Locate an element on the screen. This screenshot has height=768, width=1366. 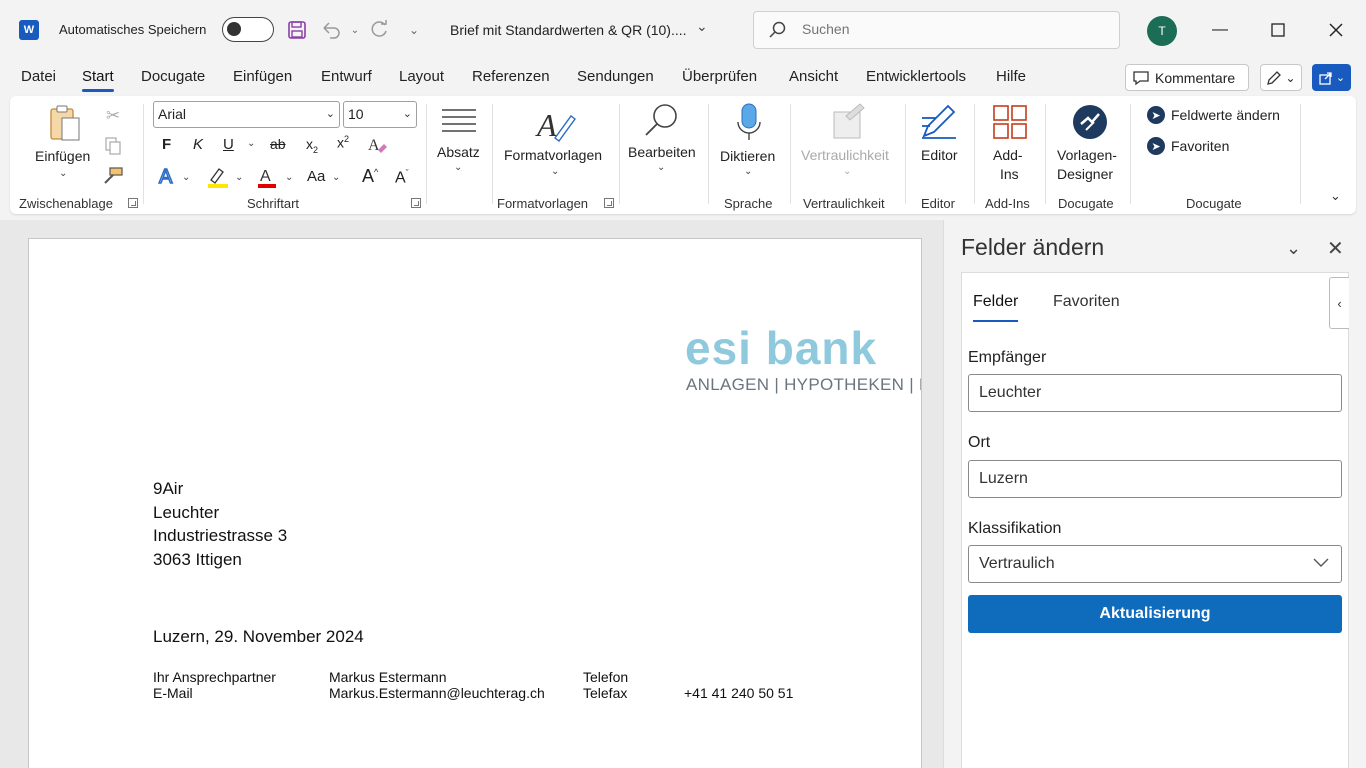
copy-icon is located at coordinates (113, 146).